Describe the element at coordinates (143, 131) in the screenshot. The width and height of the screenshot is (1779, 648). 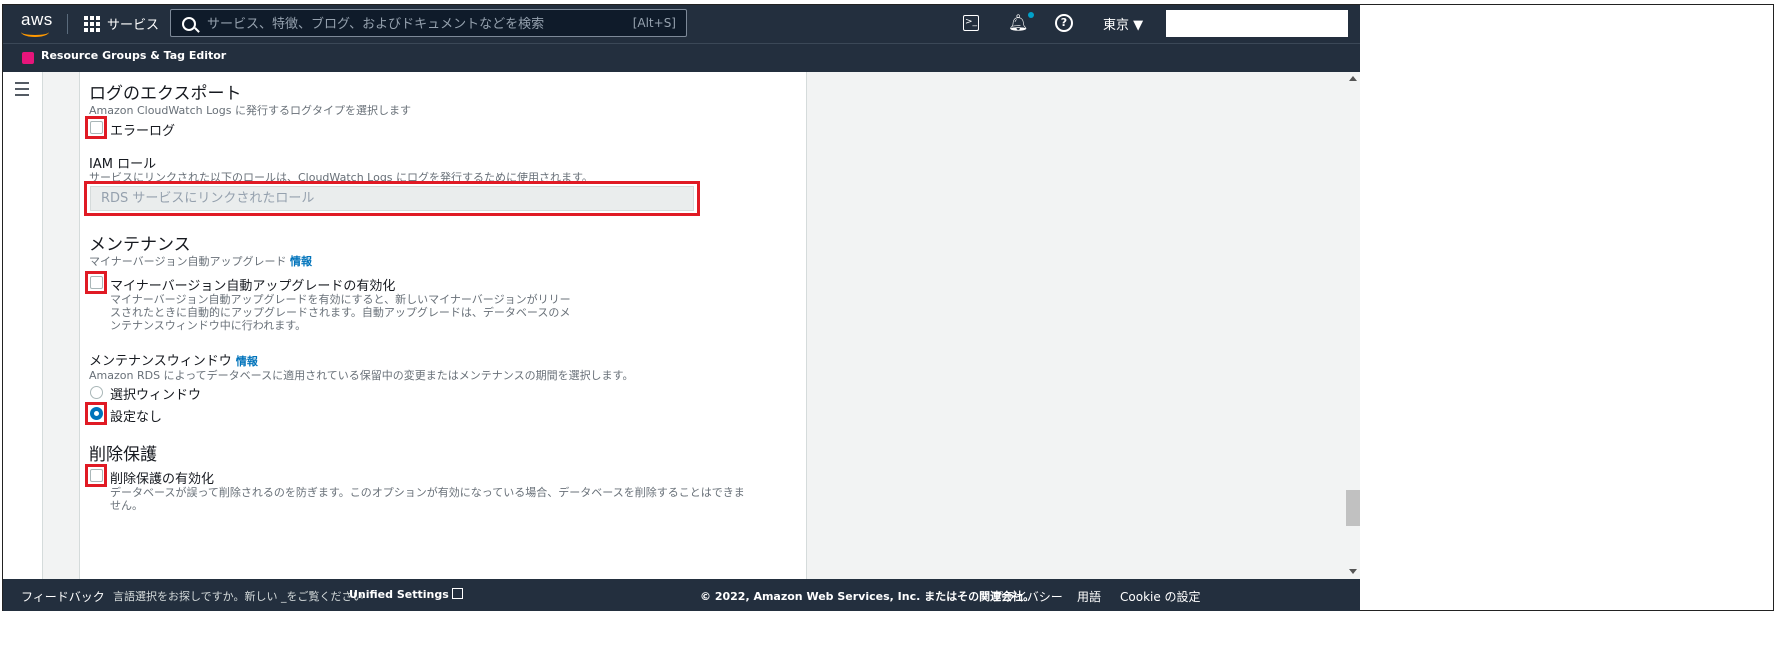
I see `error-log-label: エラーログ` at that location.